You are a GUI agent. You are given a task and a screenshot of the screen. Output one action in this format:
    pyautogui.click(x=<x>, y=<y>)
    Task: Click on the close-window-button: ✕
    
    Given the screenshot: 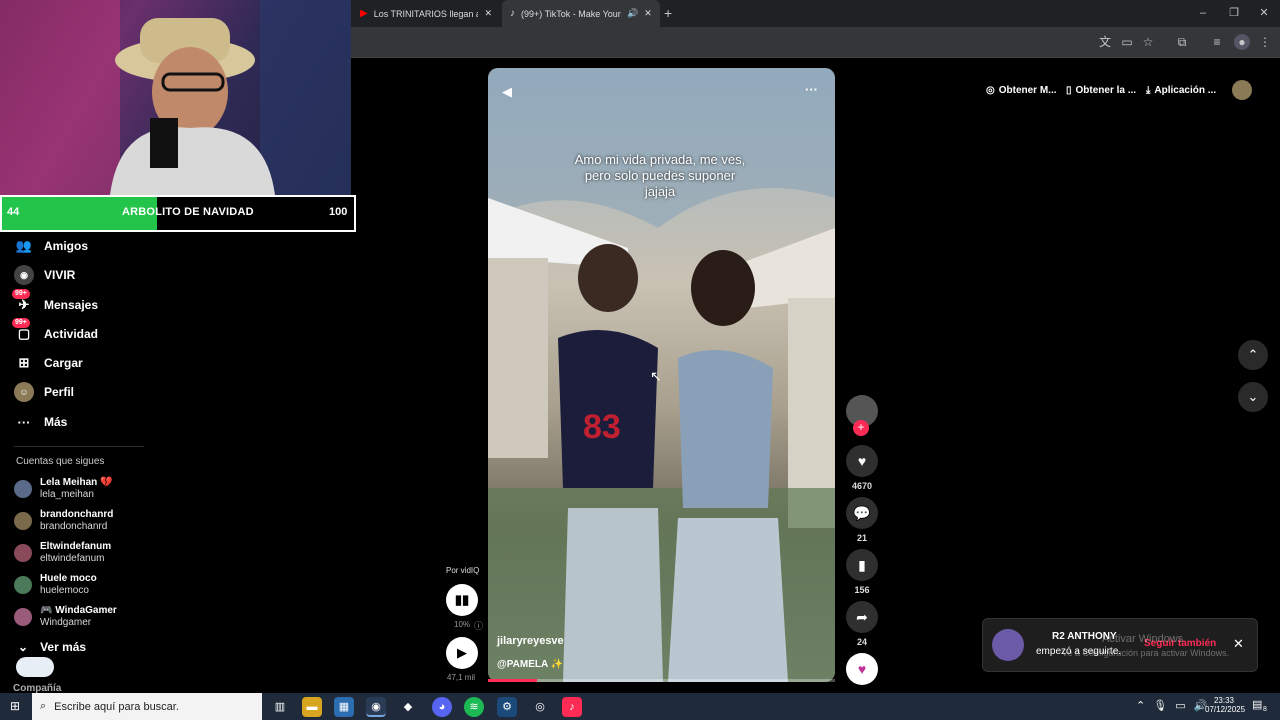 What is the action you would take?
    pyautogui.click(x=1264, y=13)
    